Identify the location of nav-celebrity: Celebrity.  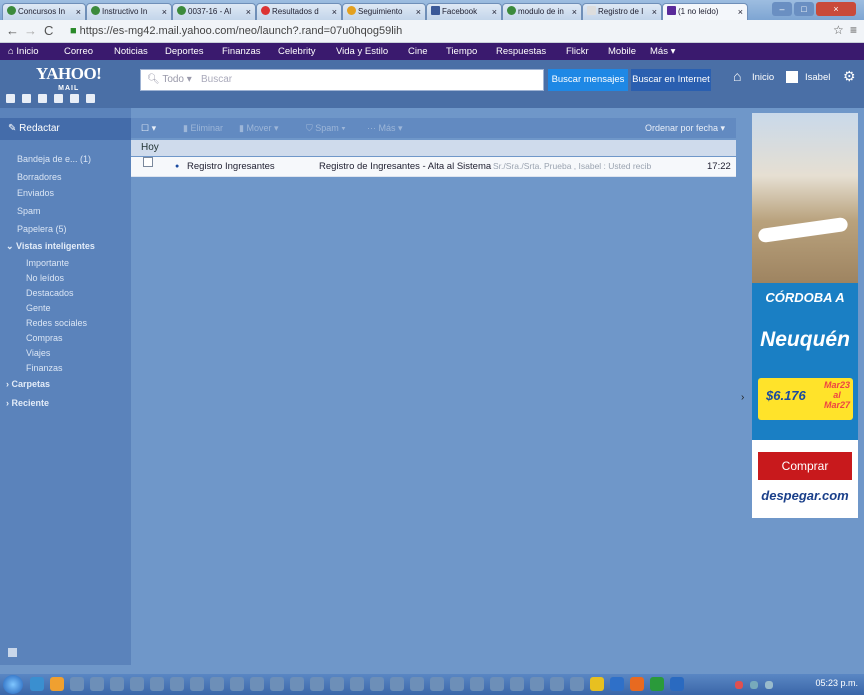
(297, 51).